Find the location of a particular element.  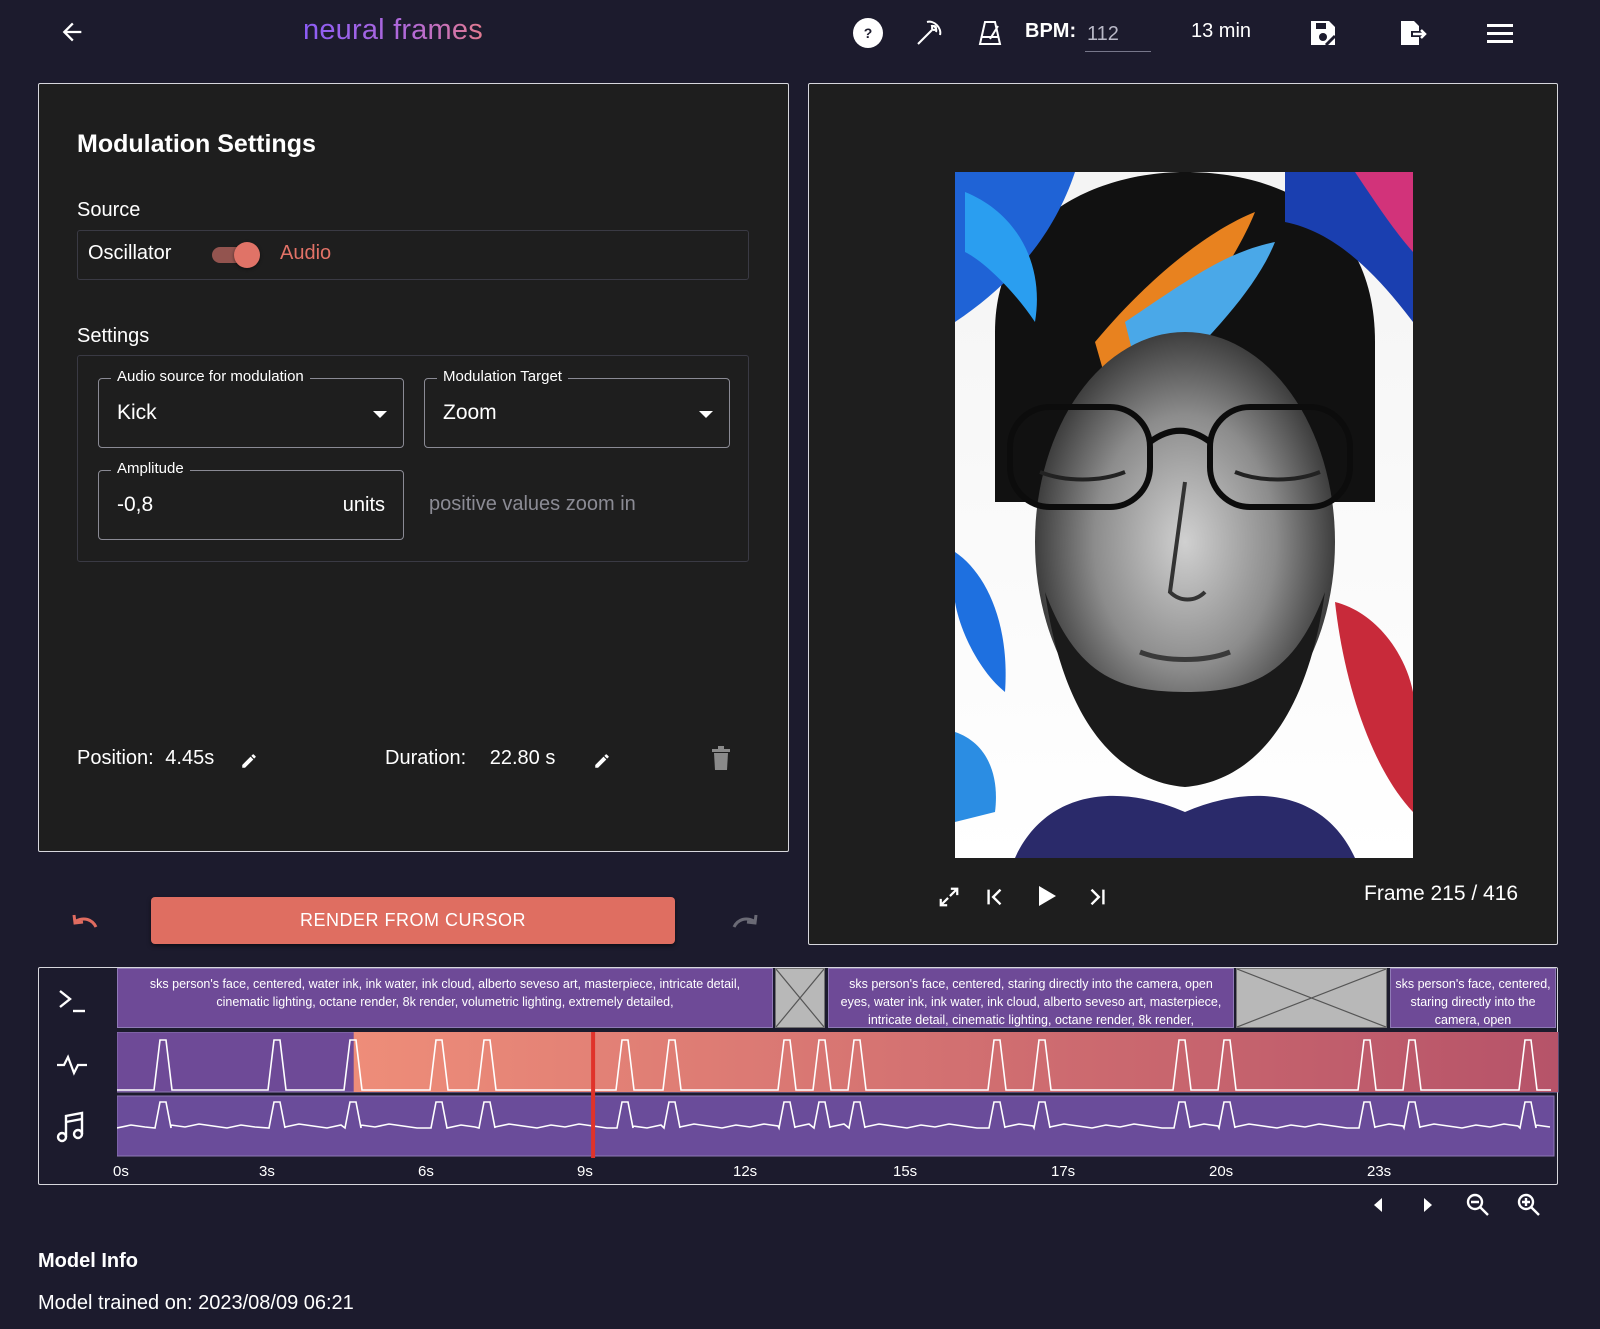

back-arrow-icon is located at coordinates (72, 32).